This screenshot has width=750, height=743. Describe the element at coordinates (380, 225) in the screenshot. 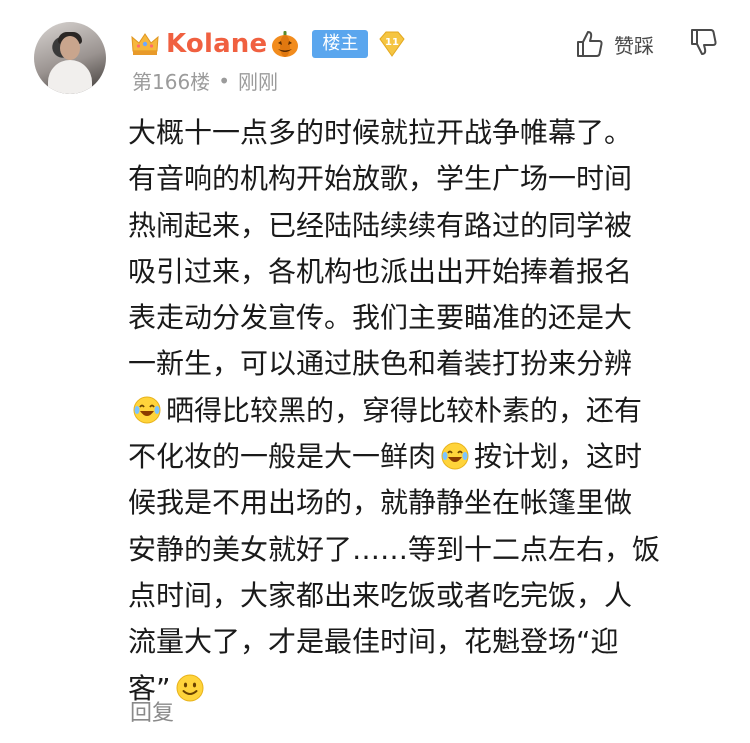

I see `content-line: 热闹起来，已经陆陆续续有路过的同学被` at that location.